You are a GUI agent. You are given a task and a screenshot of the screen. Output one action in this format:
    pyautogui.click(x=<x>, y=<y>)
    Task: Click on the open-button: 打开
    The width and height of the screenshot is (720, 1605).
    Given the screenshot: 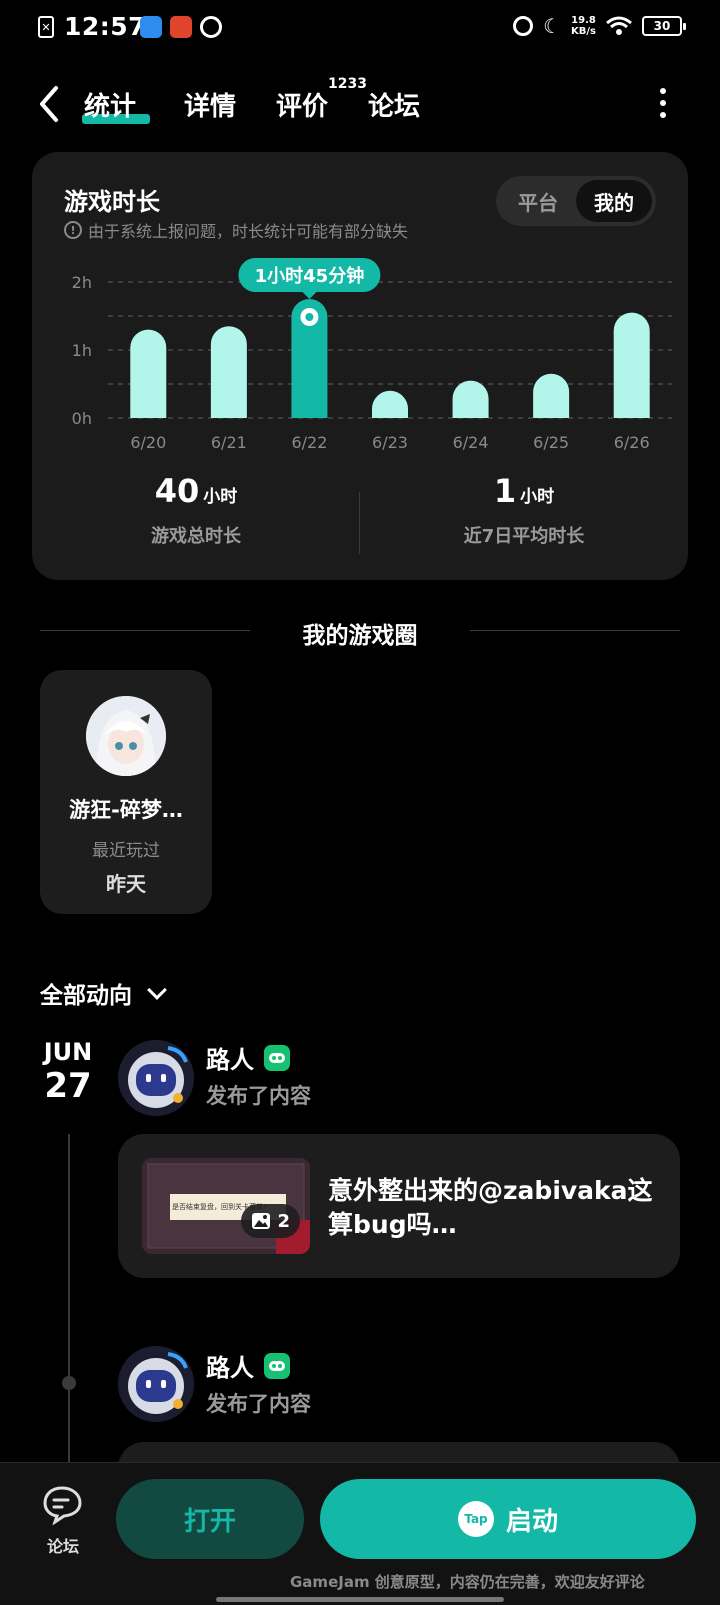 What is the action you would take?
    pyautogui.click(x=210, y=1519)
    